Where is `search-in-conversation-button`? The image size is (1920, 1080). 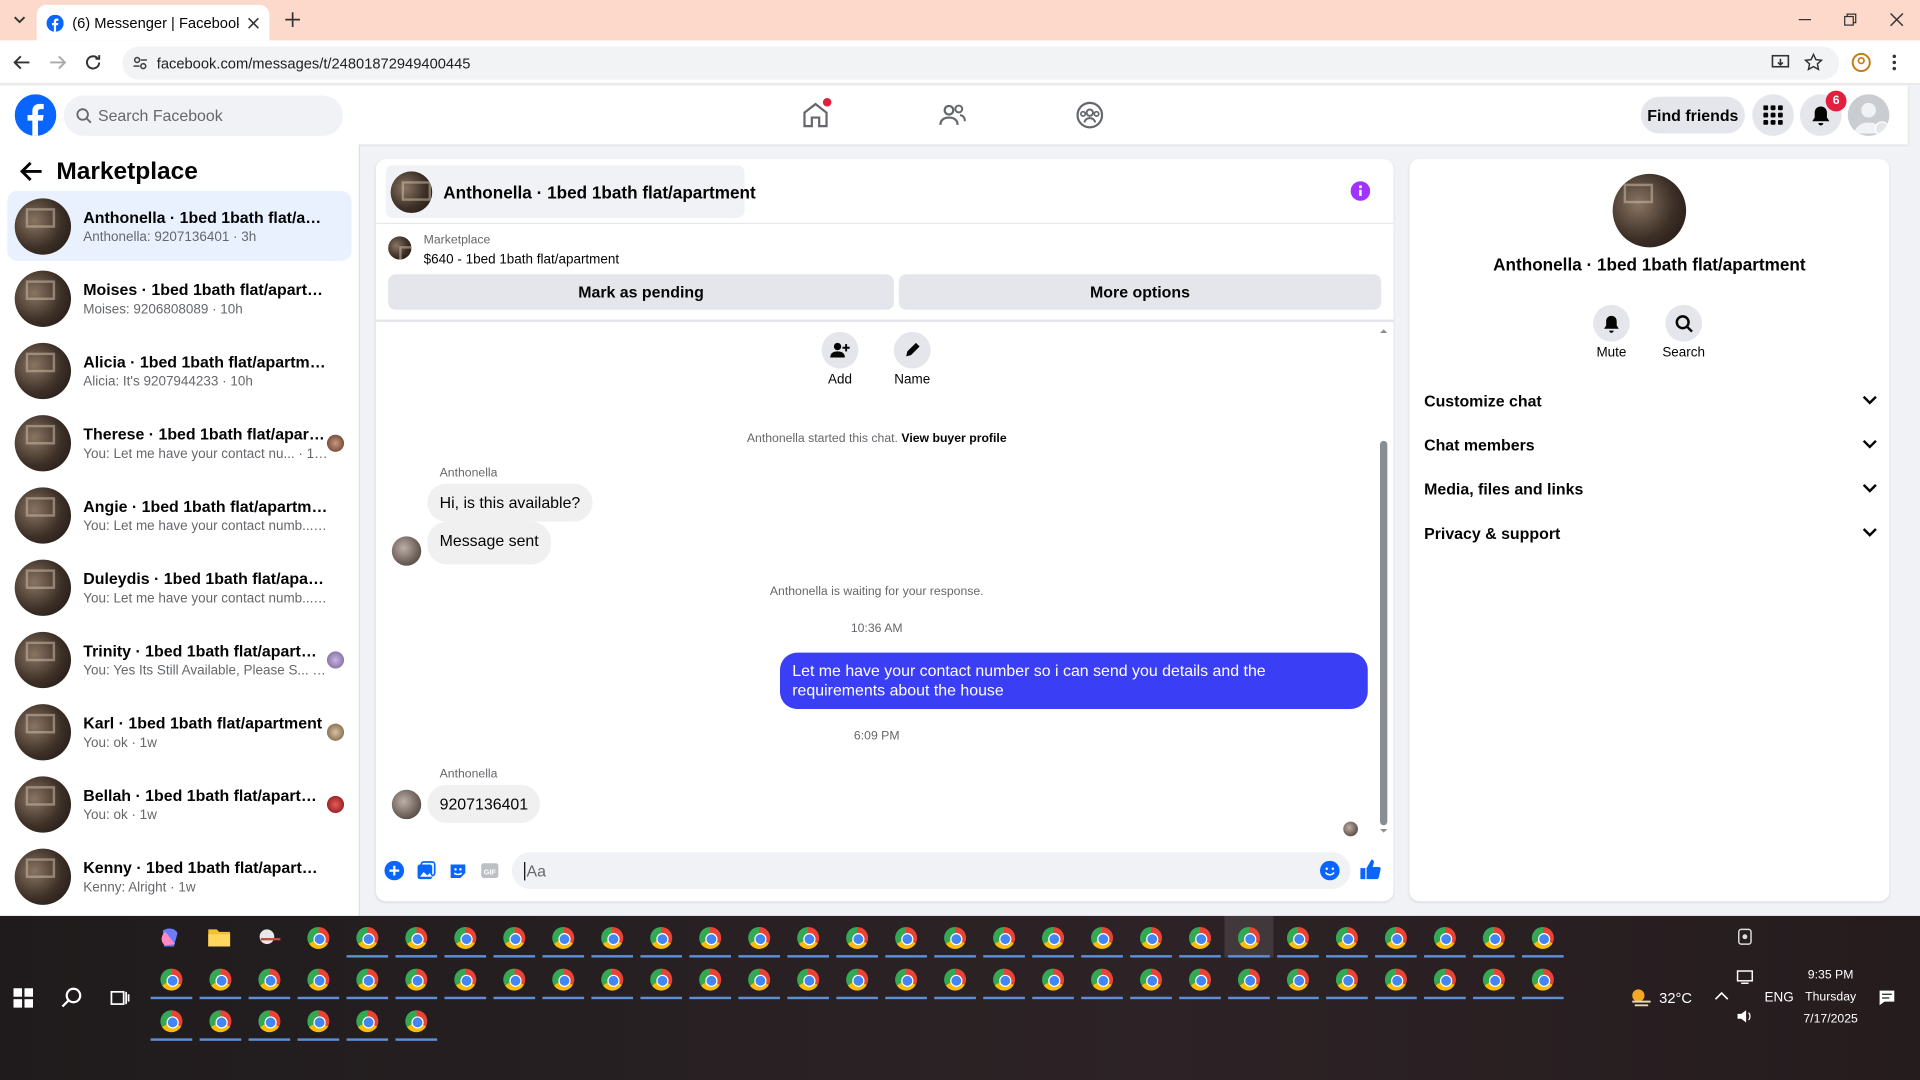
search-in-conversation-button is located at coordinates (1684, 323).